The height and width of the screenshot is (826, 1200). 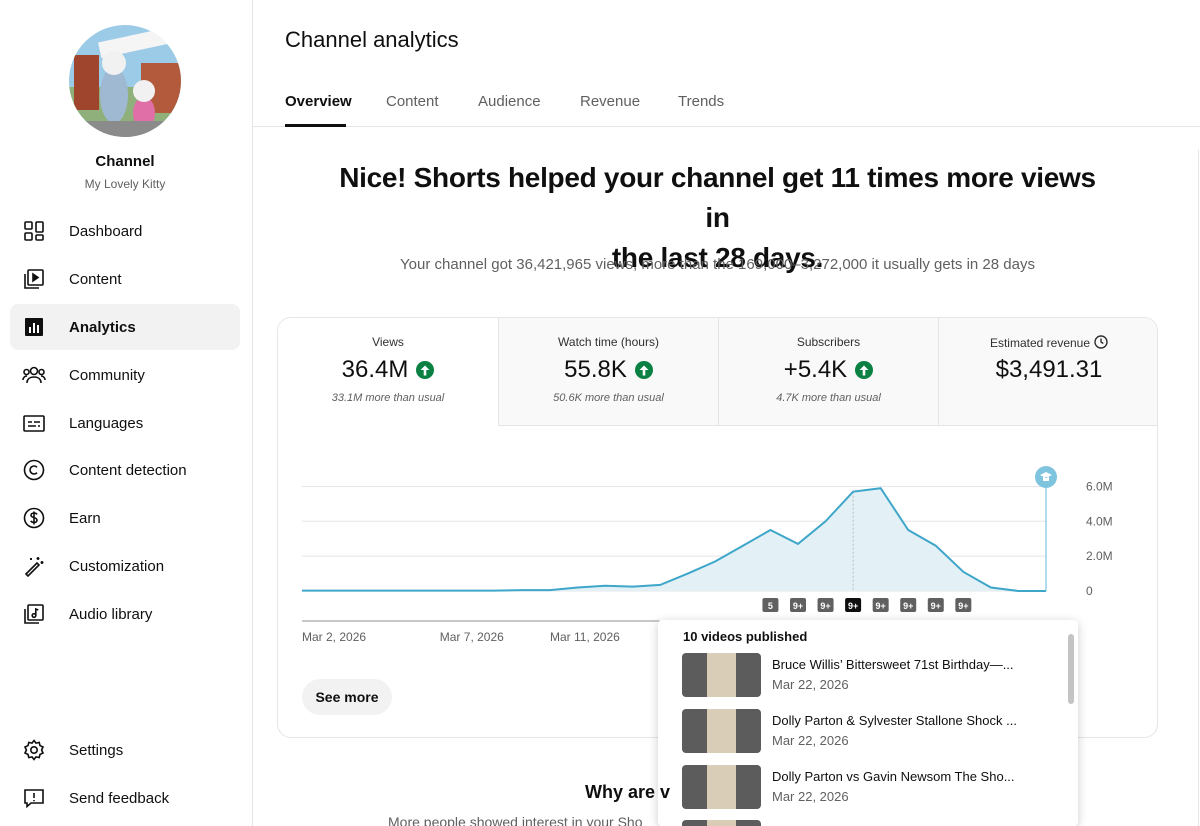 What do you see at coordinates (34, 375) in the screenshot?
I see `community-icon` at bounding box center [34, 375].